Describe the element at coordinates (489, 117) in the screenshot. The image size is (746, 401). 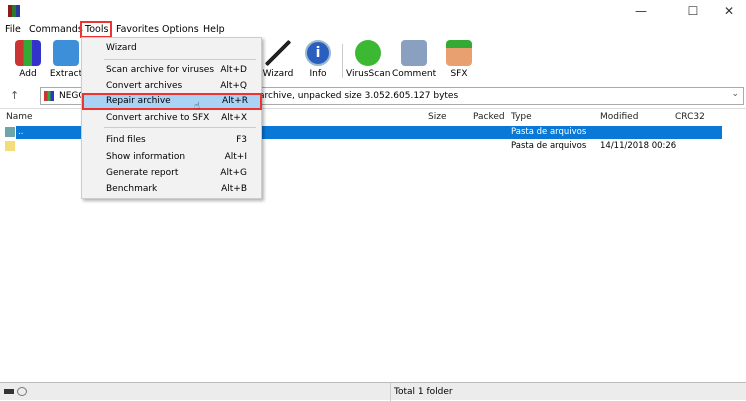
I see `column-packed: Packed` at that location.